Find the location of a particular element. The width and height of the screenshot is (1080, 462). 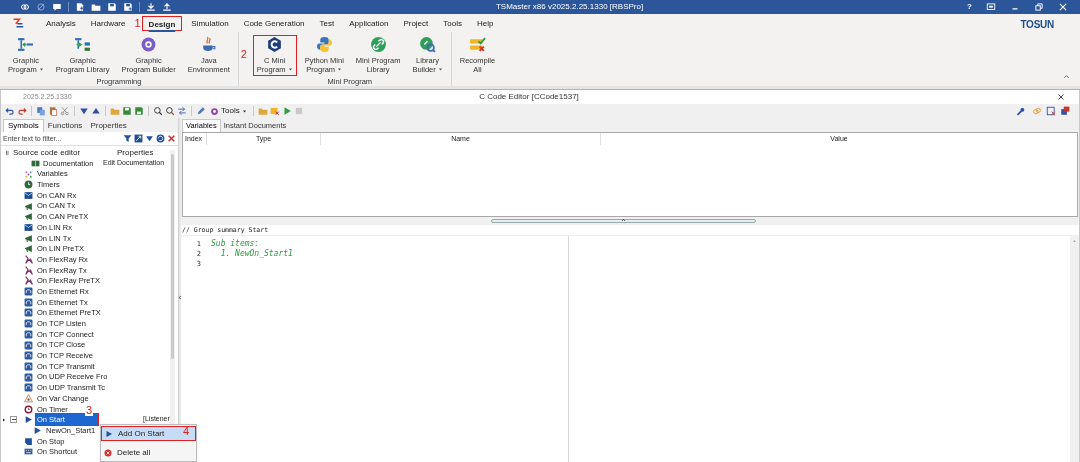

dots-icon is located at coordinates (28, 174).